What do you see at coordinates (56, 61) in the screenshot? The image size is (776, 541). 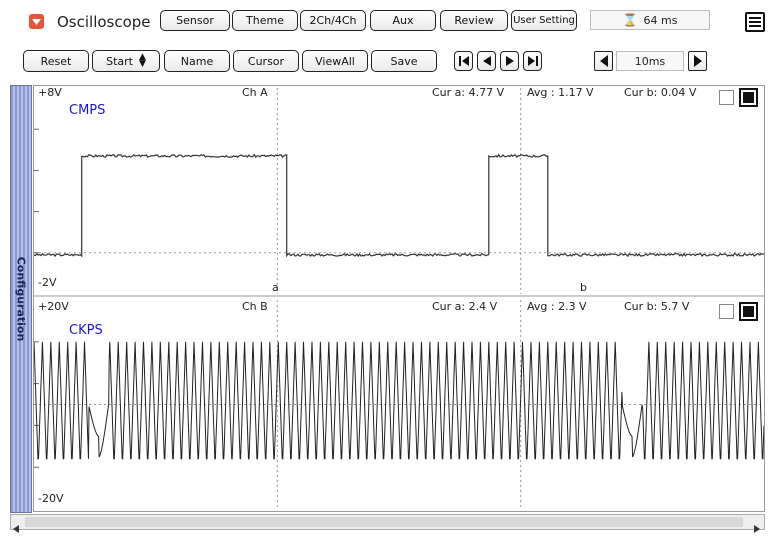 I see `reset-button: Reset` at bounding box center [56, 61].